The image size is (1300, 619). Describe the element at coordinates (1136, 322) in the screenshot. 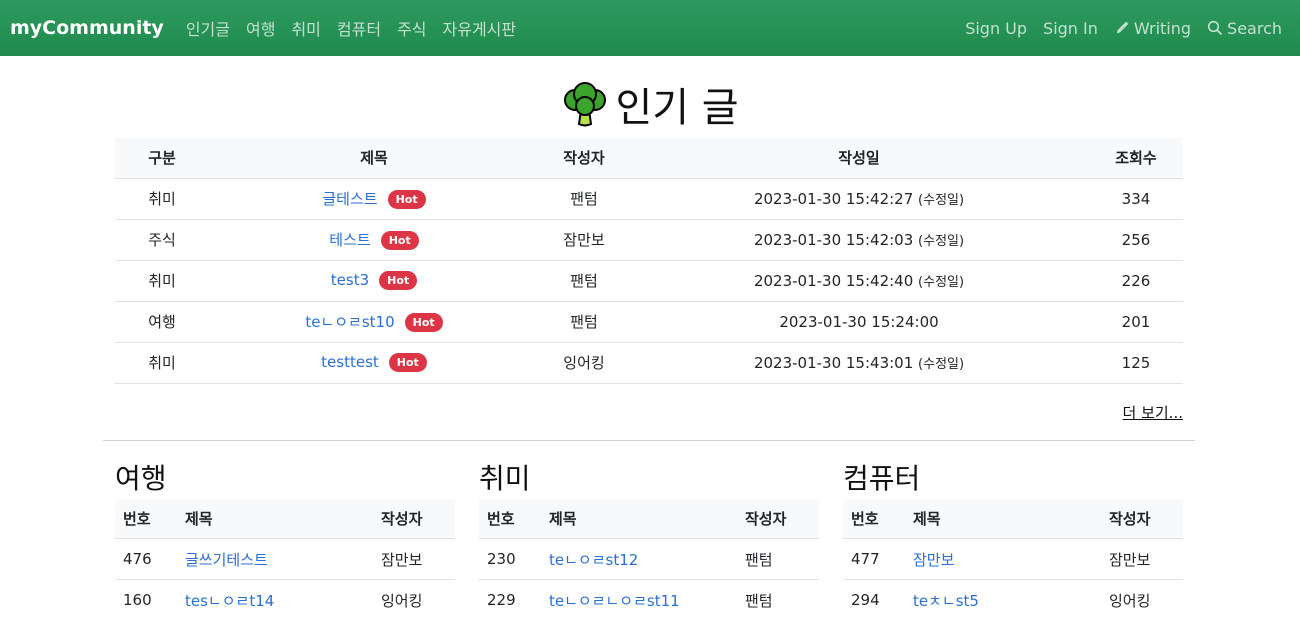

I see `row-views: 201` at that location.